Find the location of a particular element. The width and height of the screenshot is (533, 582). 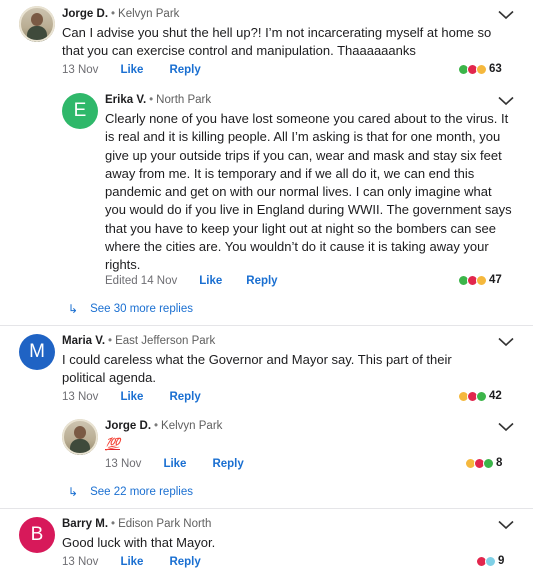

avatar: M is located at coordinates (37, 352).